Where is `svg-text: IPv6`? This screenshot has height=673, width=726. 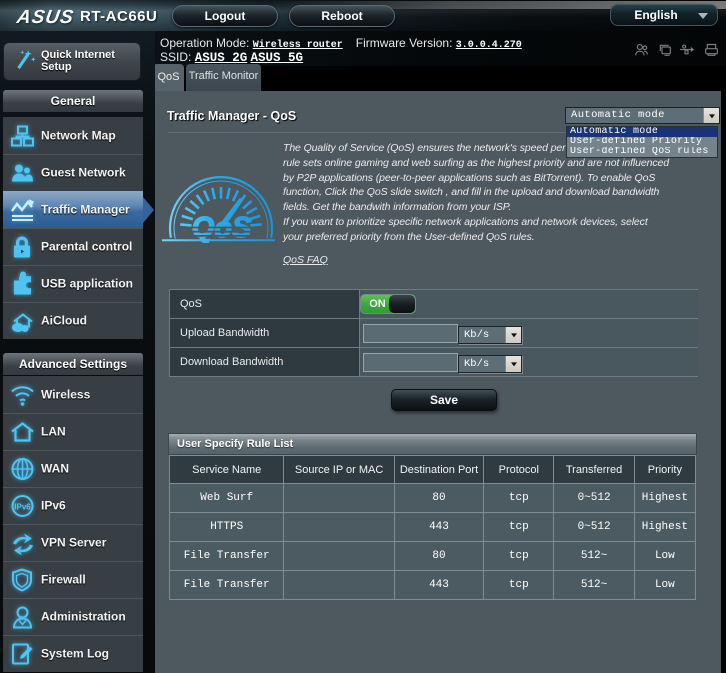
svg-text: IPv6 is located at coordinates (22, 507).